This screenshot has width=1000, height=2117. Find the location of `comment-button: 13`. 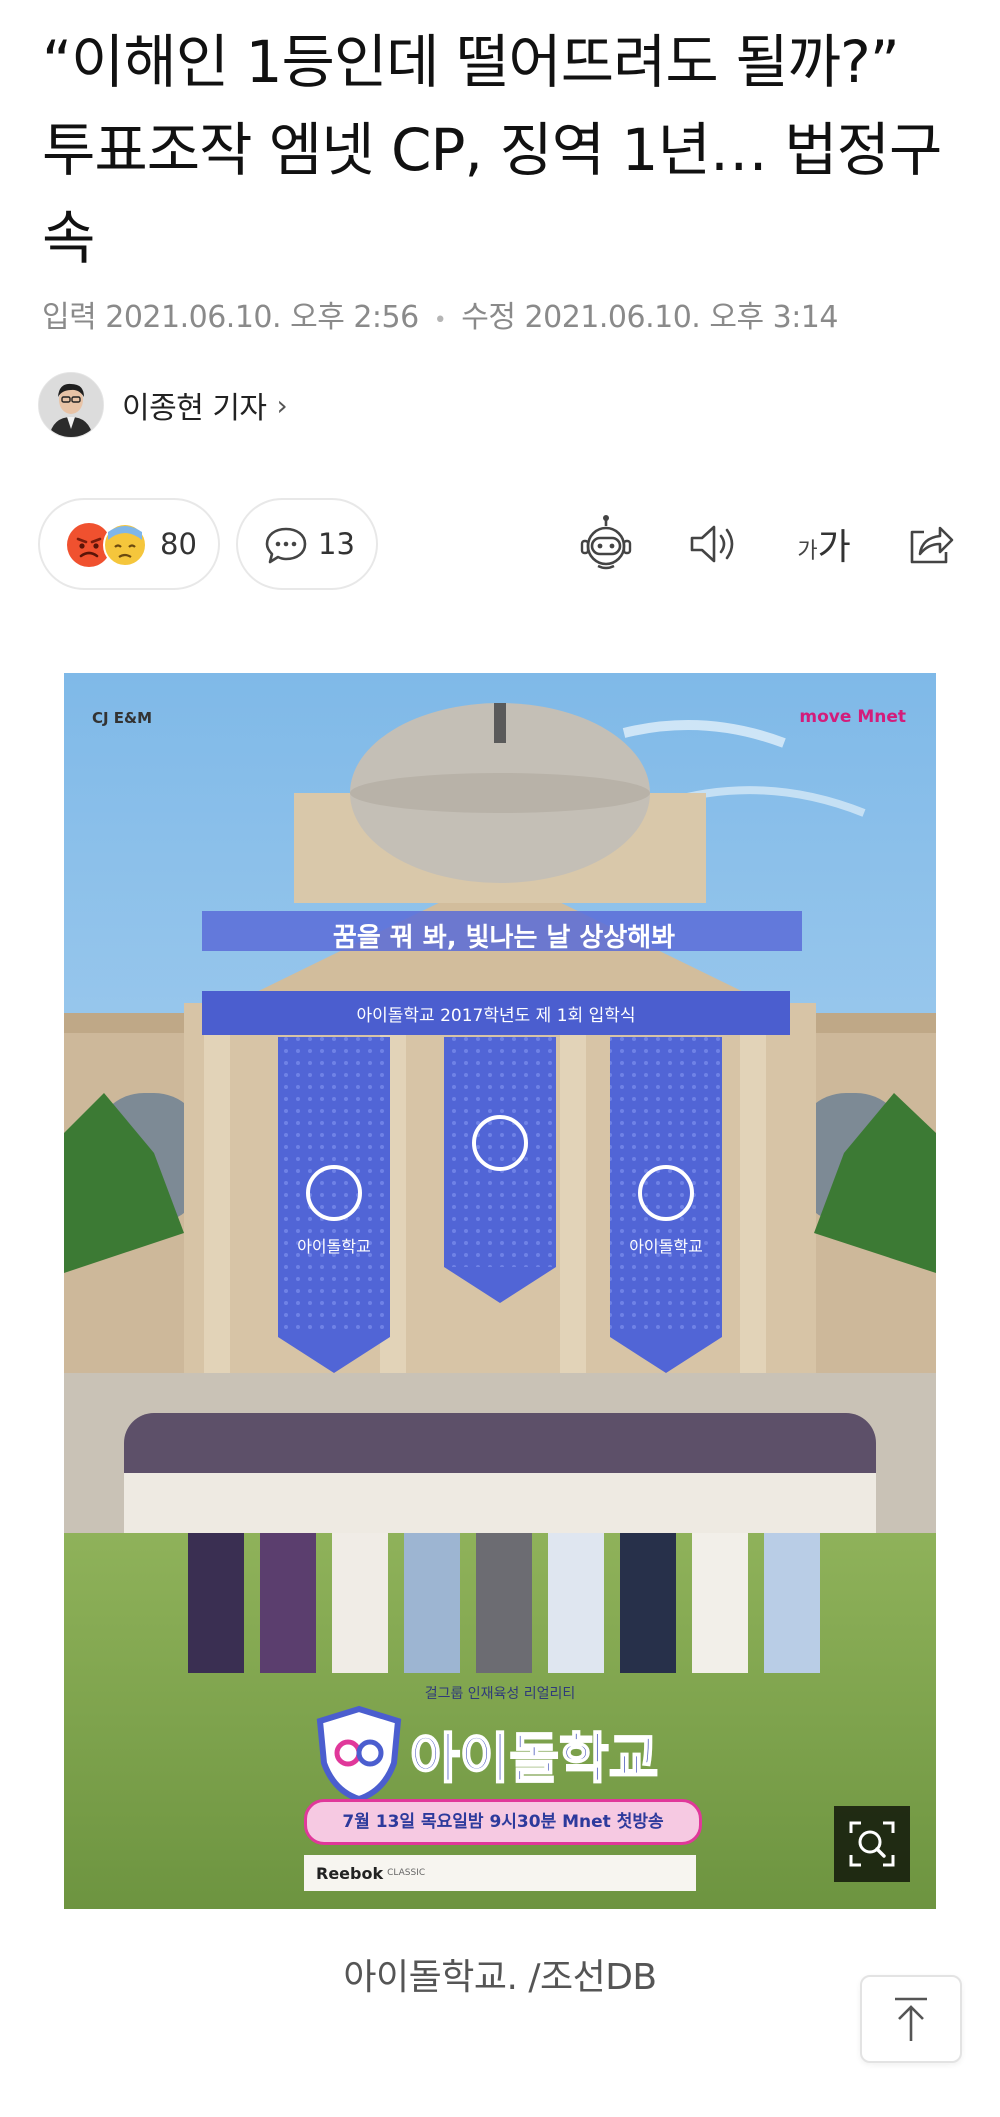

comment-button: 13 is located at coordinates (307, 544).